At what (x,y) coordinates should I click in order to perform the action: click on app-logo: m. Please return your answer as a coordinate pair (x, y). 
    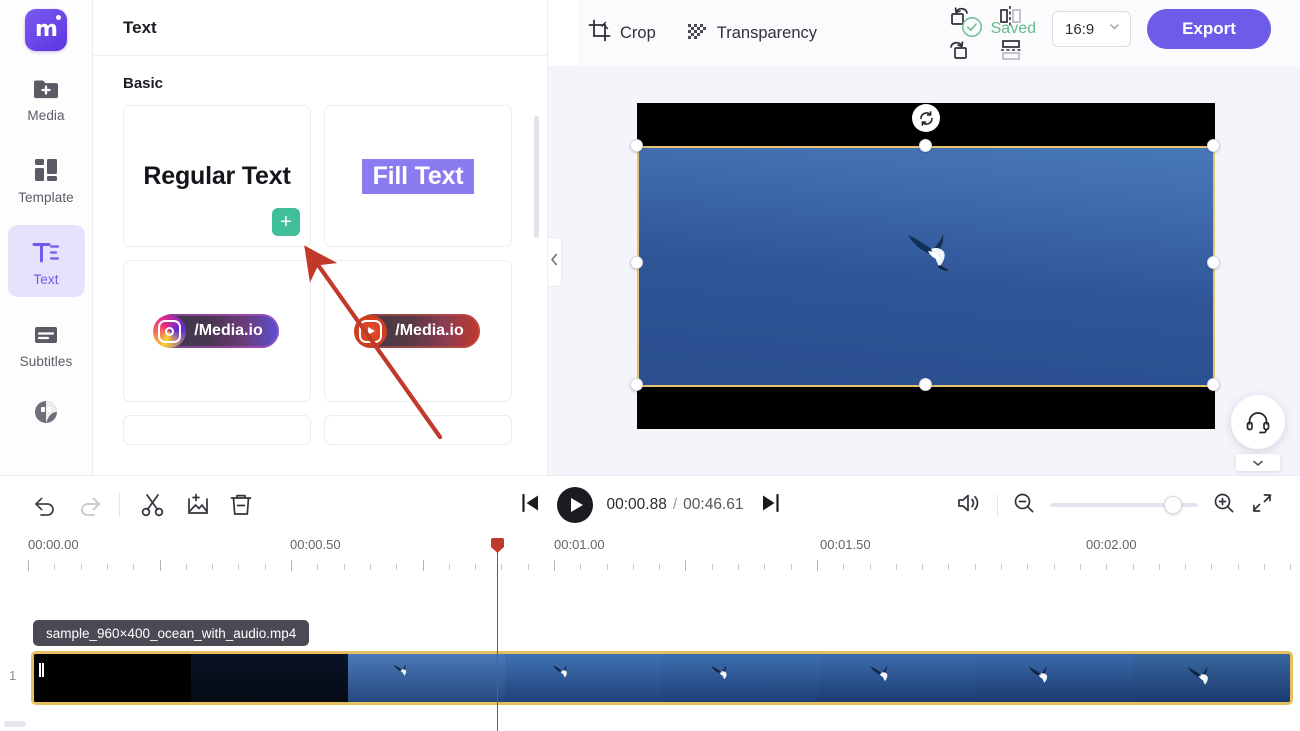
    Looking at the image, I should click on (46, 30).